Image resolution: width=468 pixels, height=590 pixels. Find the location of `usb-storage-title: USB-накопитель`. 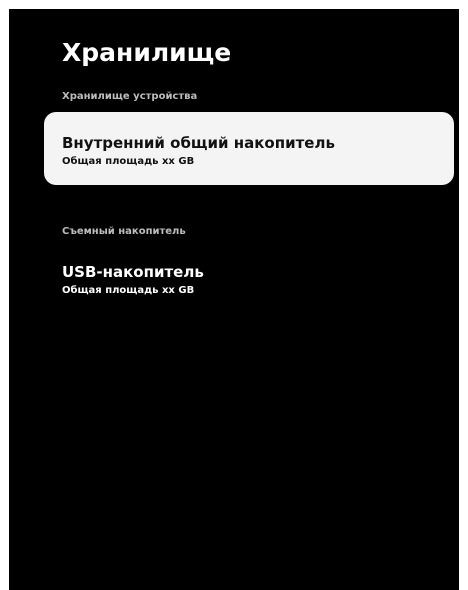

usb-storage-title: USB-накопитель is located at coordinates (133, 272).